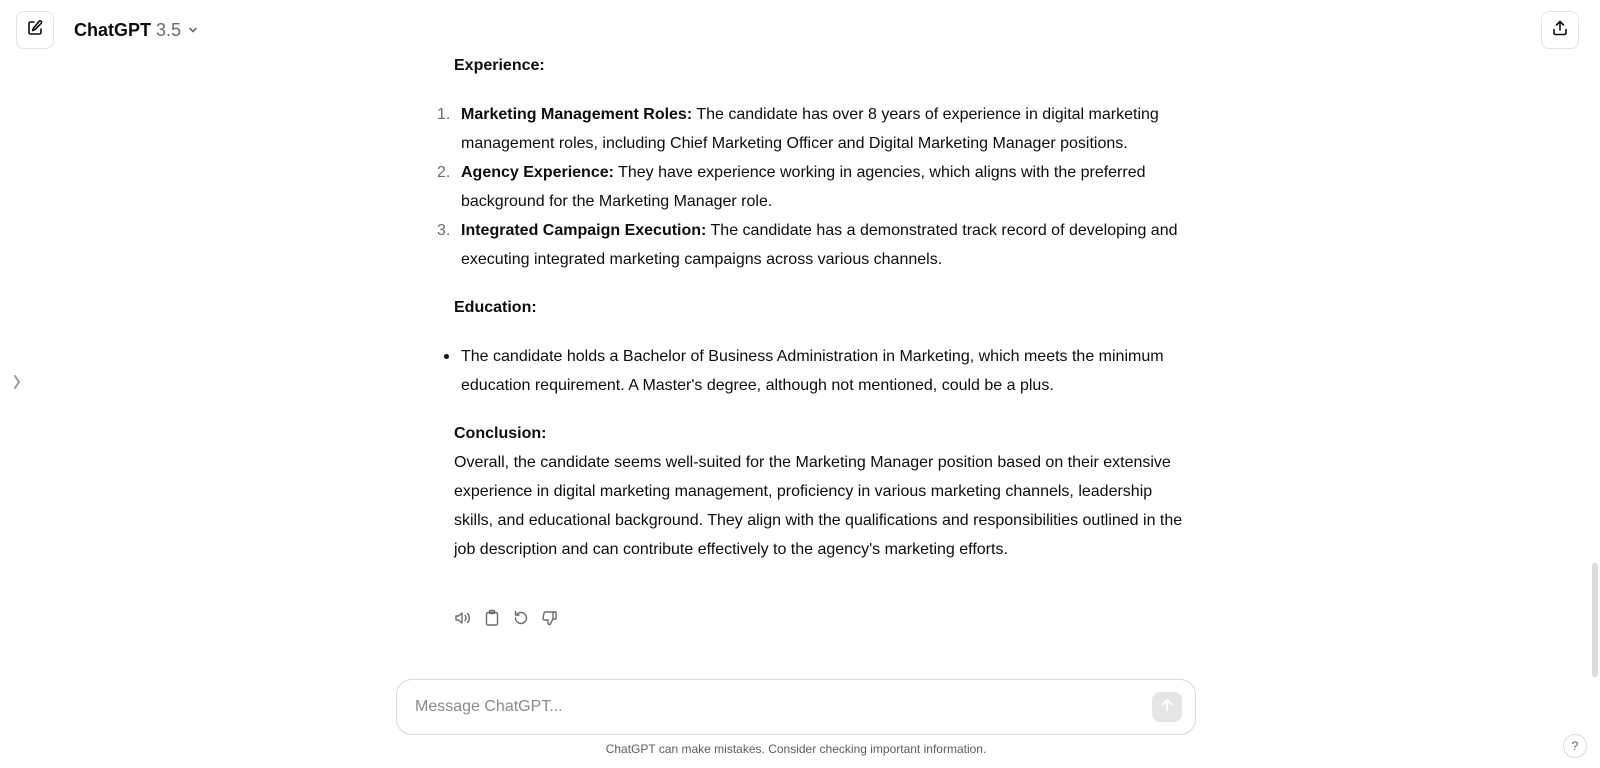  I want to click on list-item-title: Integrated Campaign Execution:, so click(584, 230).